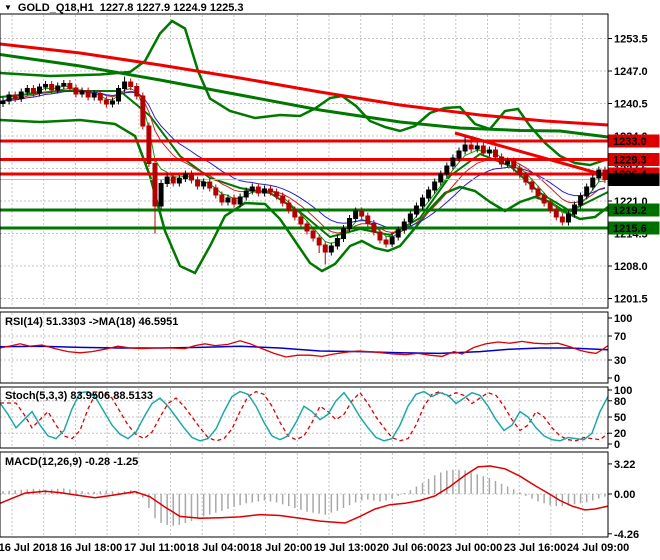 The image size is (660, 560). Describe the element at coordinates (91, 548) in the screenshot. I see `time-axis-label: 16 Jul 18:00` at that location.